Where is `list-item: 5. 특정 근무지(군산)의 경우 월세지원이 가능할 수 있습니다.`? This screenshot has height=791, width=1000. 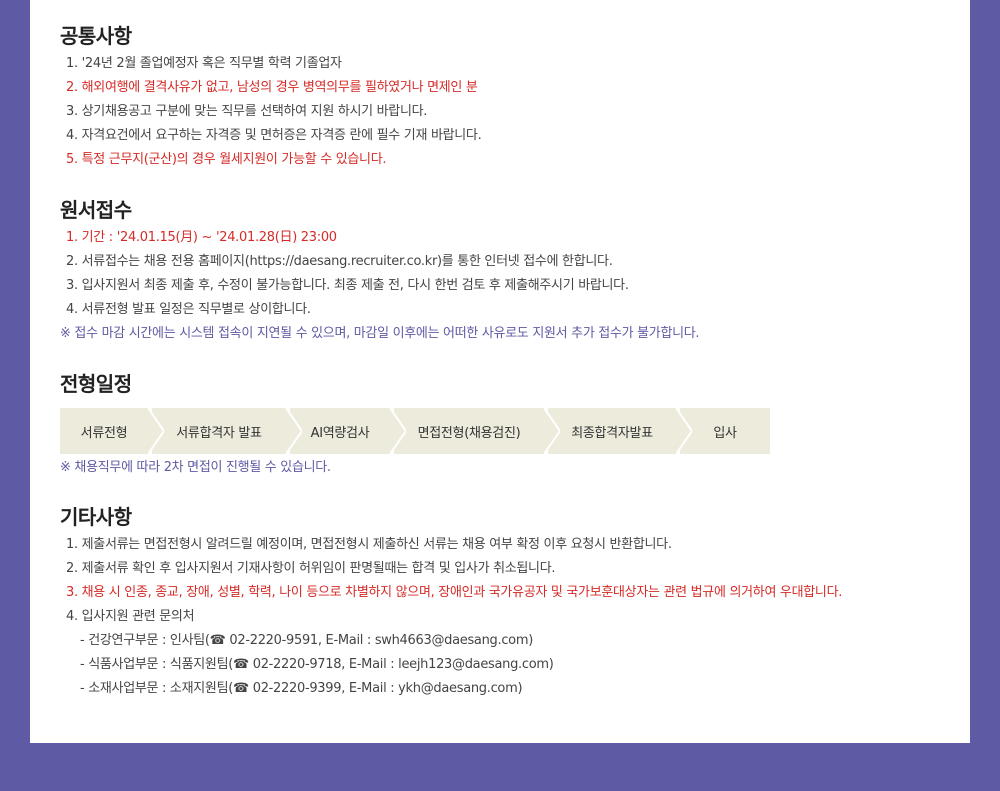
list-item: 5. 특정 근무지(군산)의 경우 월세지원이 가능할 수 있습니다. is located at coordinates (226, 159).